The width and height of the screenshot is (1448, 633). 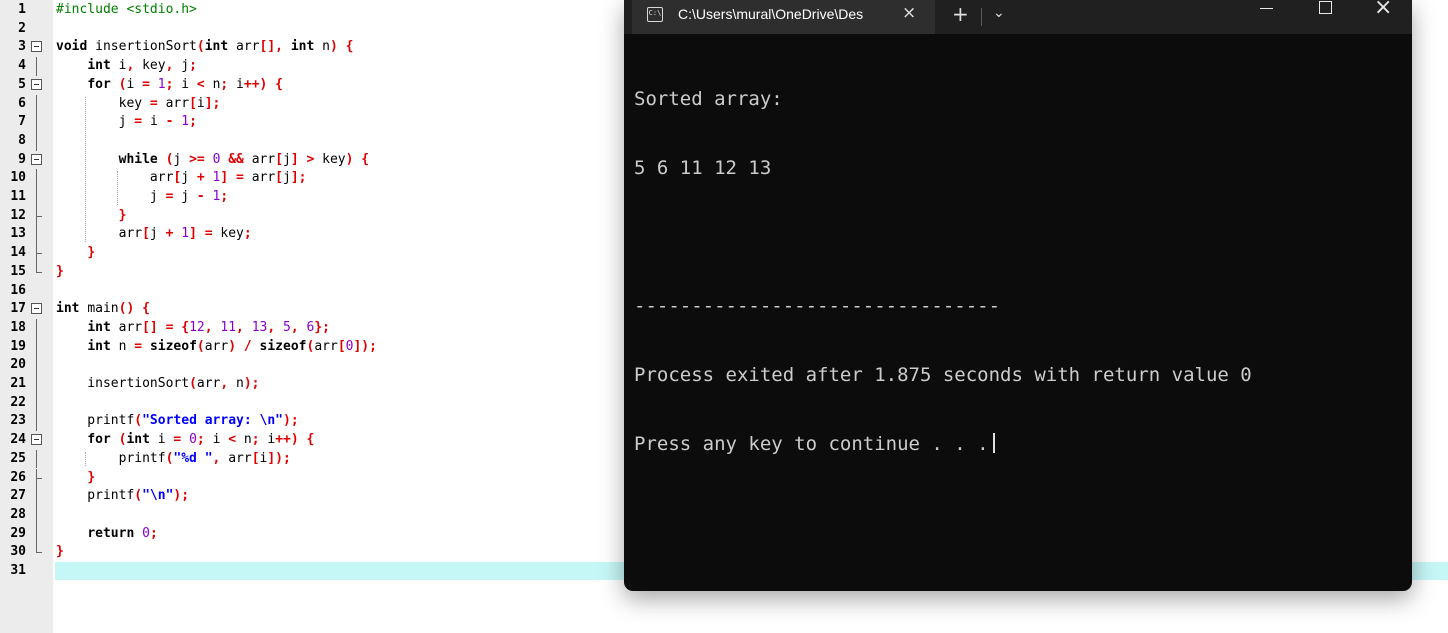 What do you see at coordinates (18, 421) in the screenshot?
I see `line-number: 23` at bounding box center [18, 421].